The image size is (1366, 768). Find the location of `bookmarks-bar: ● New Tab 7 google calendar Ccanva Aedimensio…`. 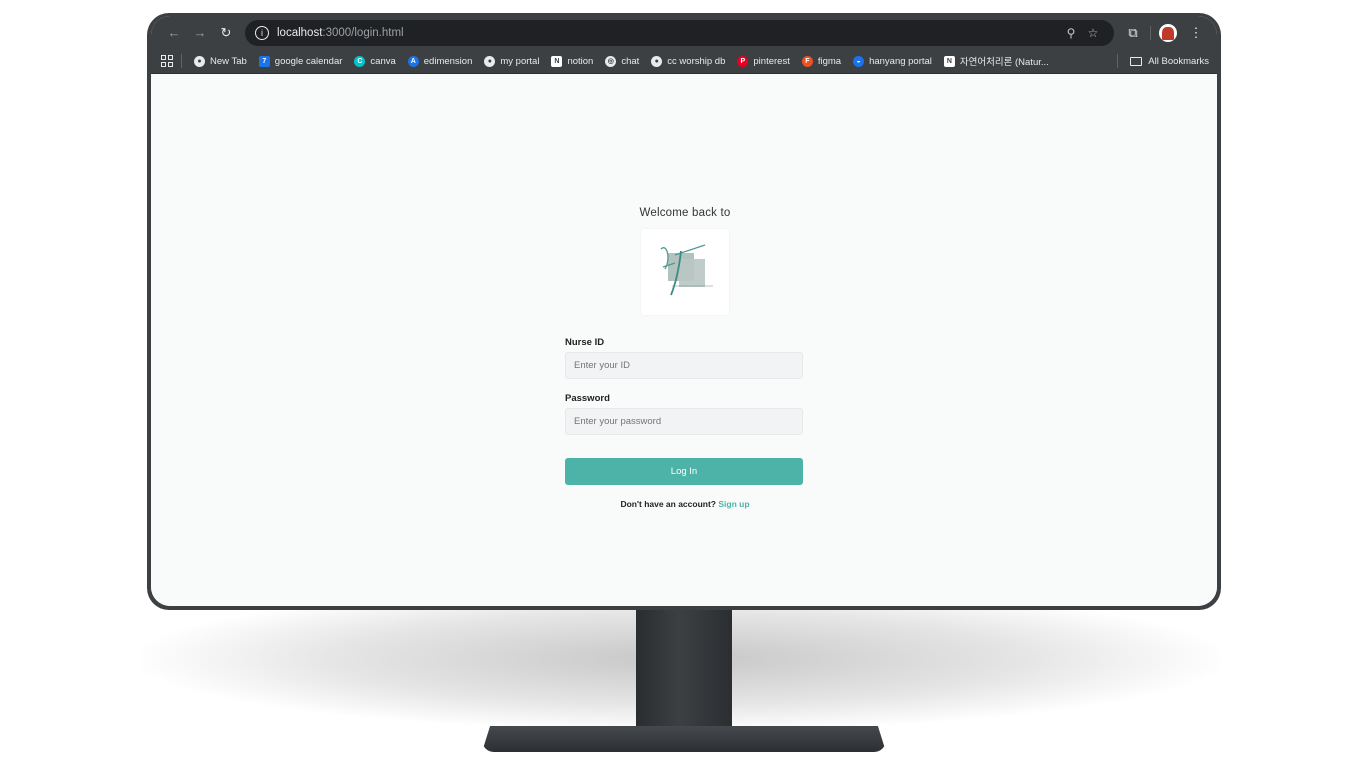

bookmarks-bar: ● New Tab 7 google calendar Ccanva Aedimensio… is located at coordinates (684, 61).